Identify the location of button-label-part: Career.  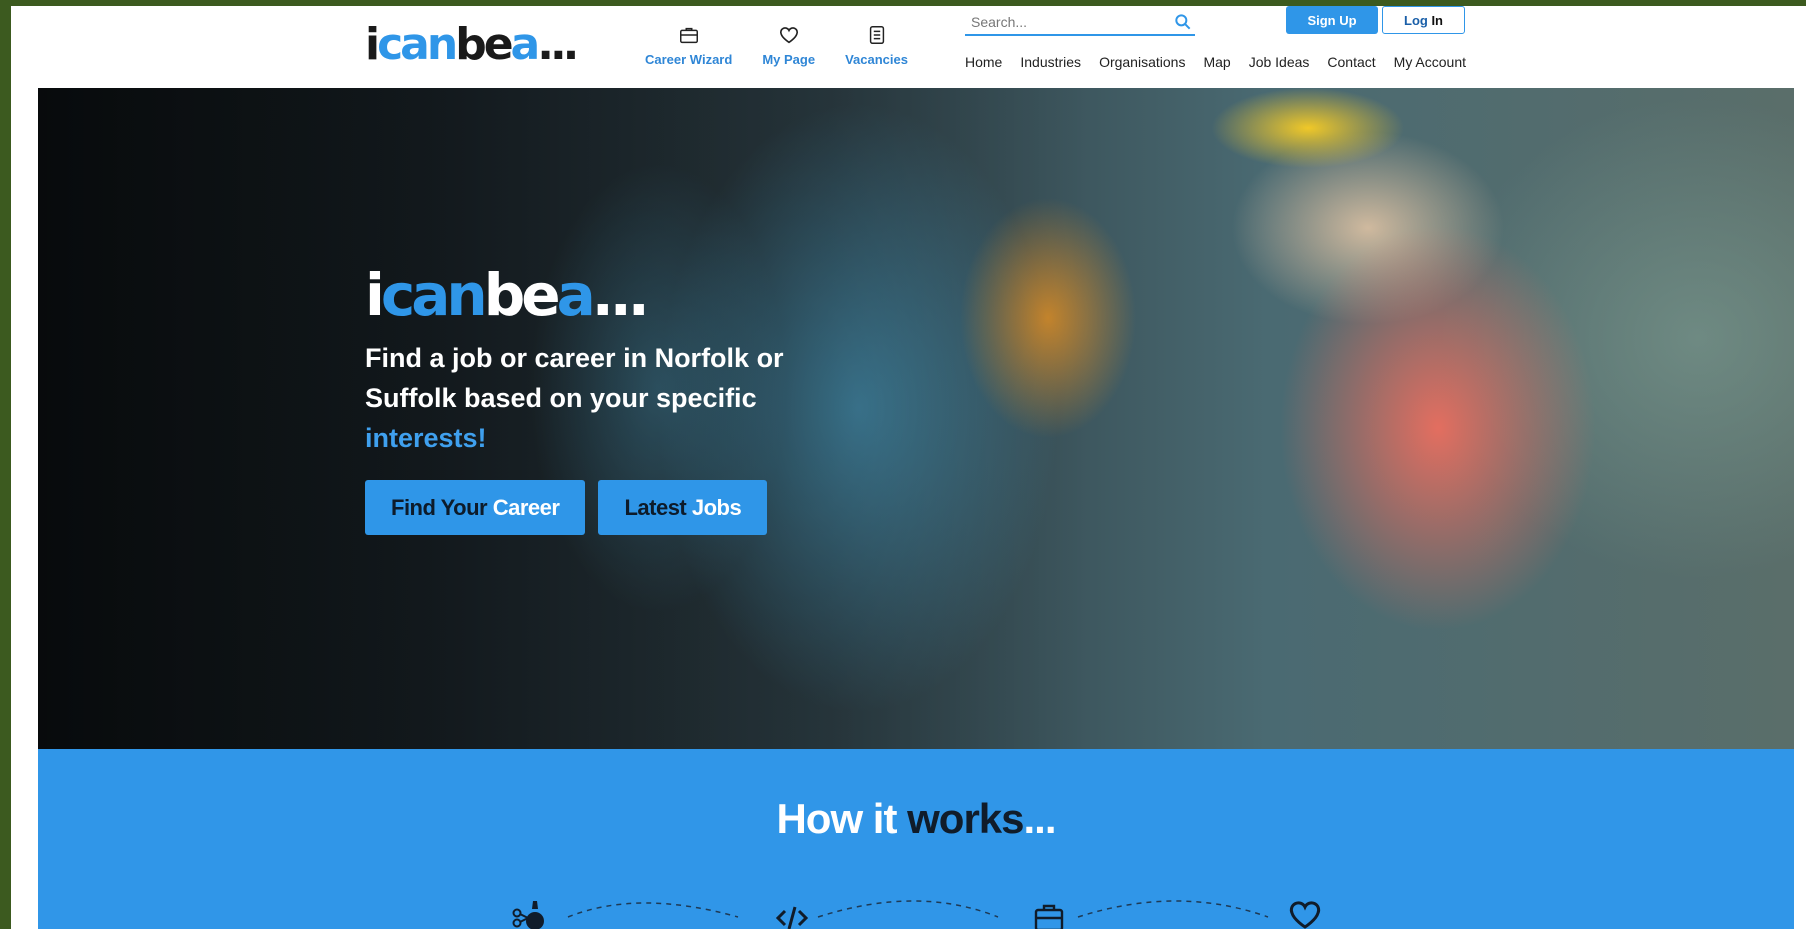
(526, 507).